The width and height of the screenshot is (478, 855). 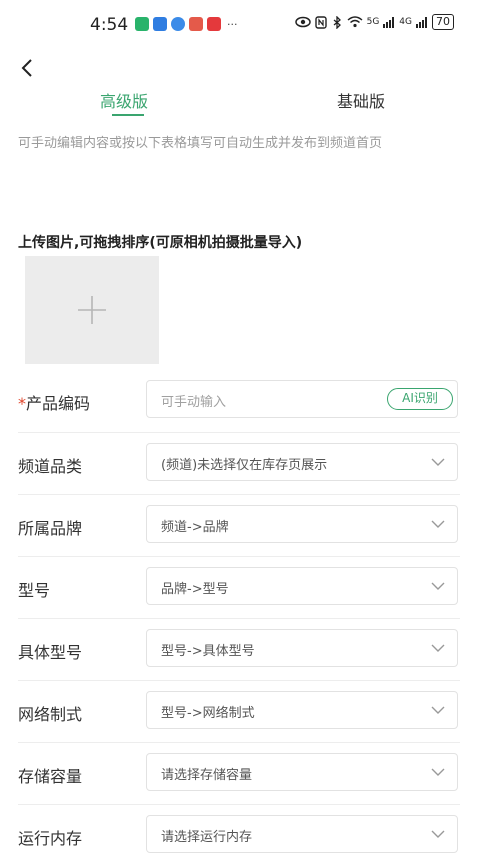 What do you see at coordinates (178, 24) in the screenshot?
I see `chat-icon` at bounding box center [178, 24].